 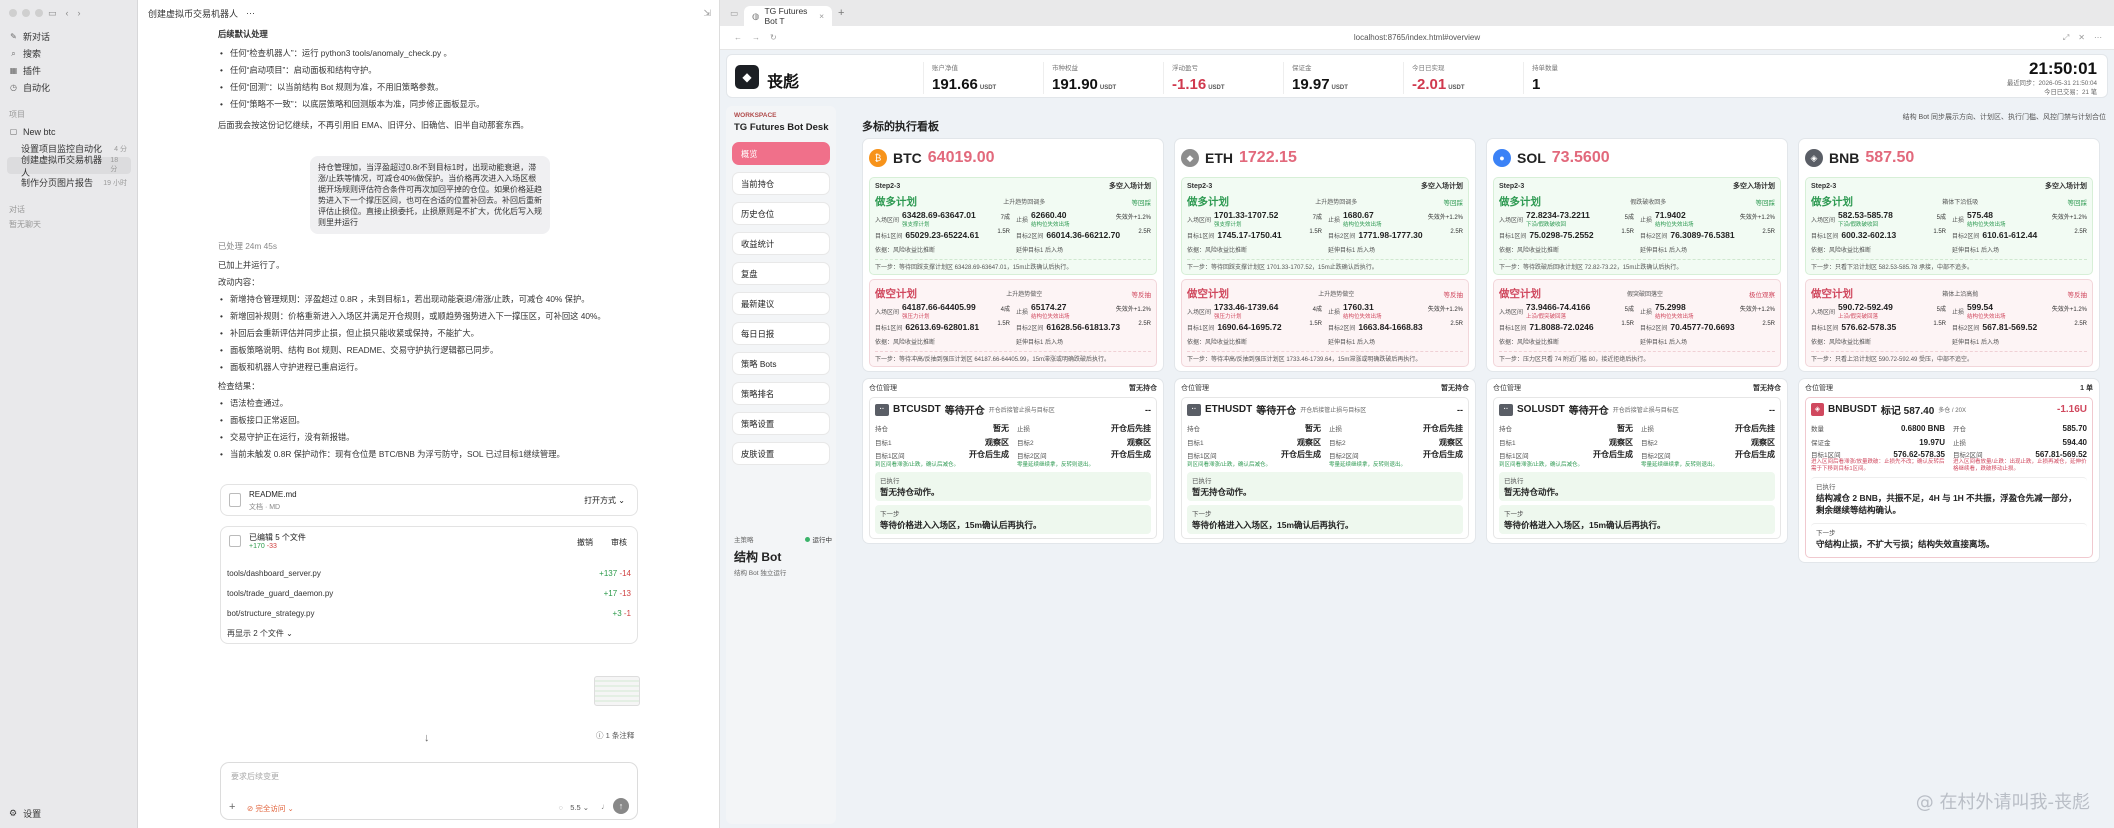 I want to click on nav-ranking: 策略排名, so click(x=781, y=393).